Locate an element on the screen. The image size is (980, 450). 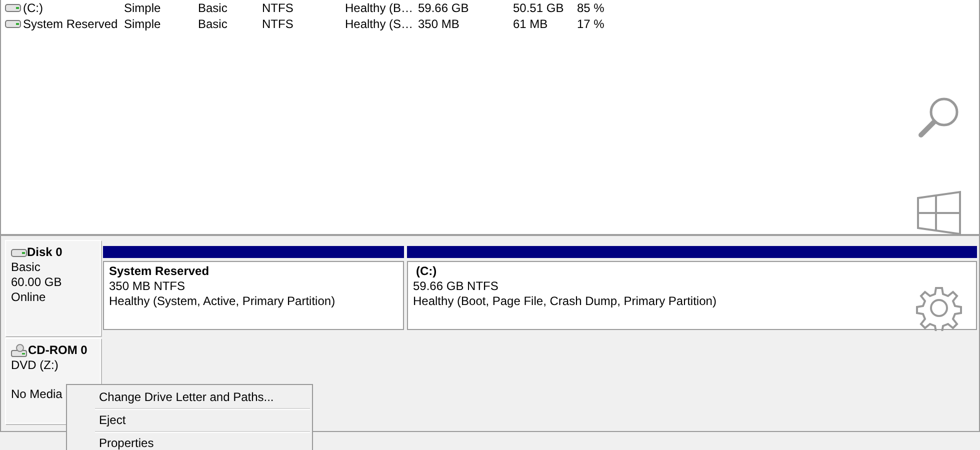
disk-name: Disk 0 is located at coordinates (44, 252).